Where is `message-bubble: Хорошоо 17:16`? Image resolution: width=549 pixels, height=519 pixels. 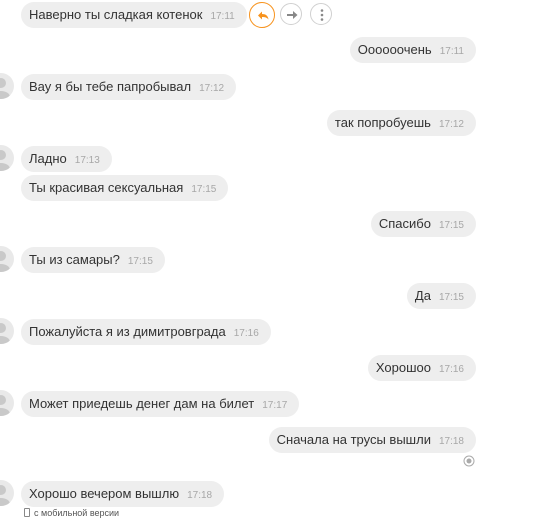
message-bubble: Хорошоо 17:16 is located at coordinates (421, 368).